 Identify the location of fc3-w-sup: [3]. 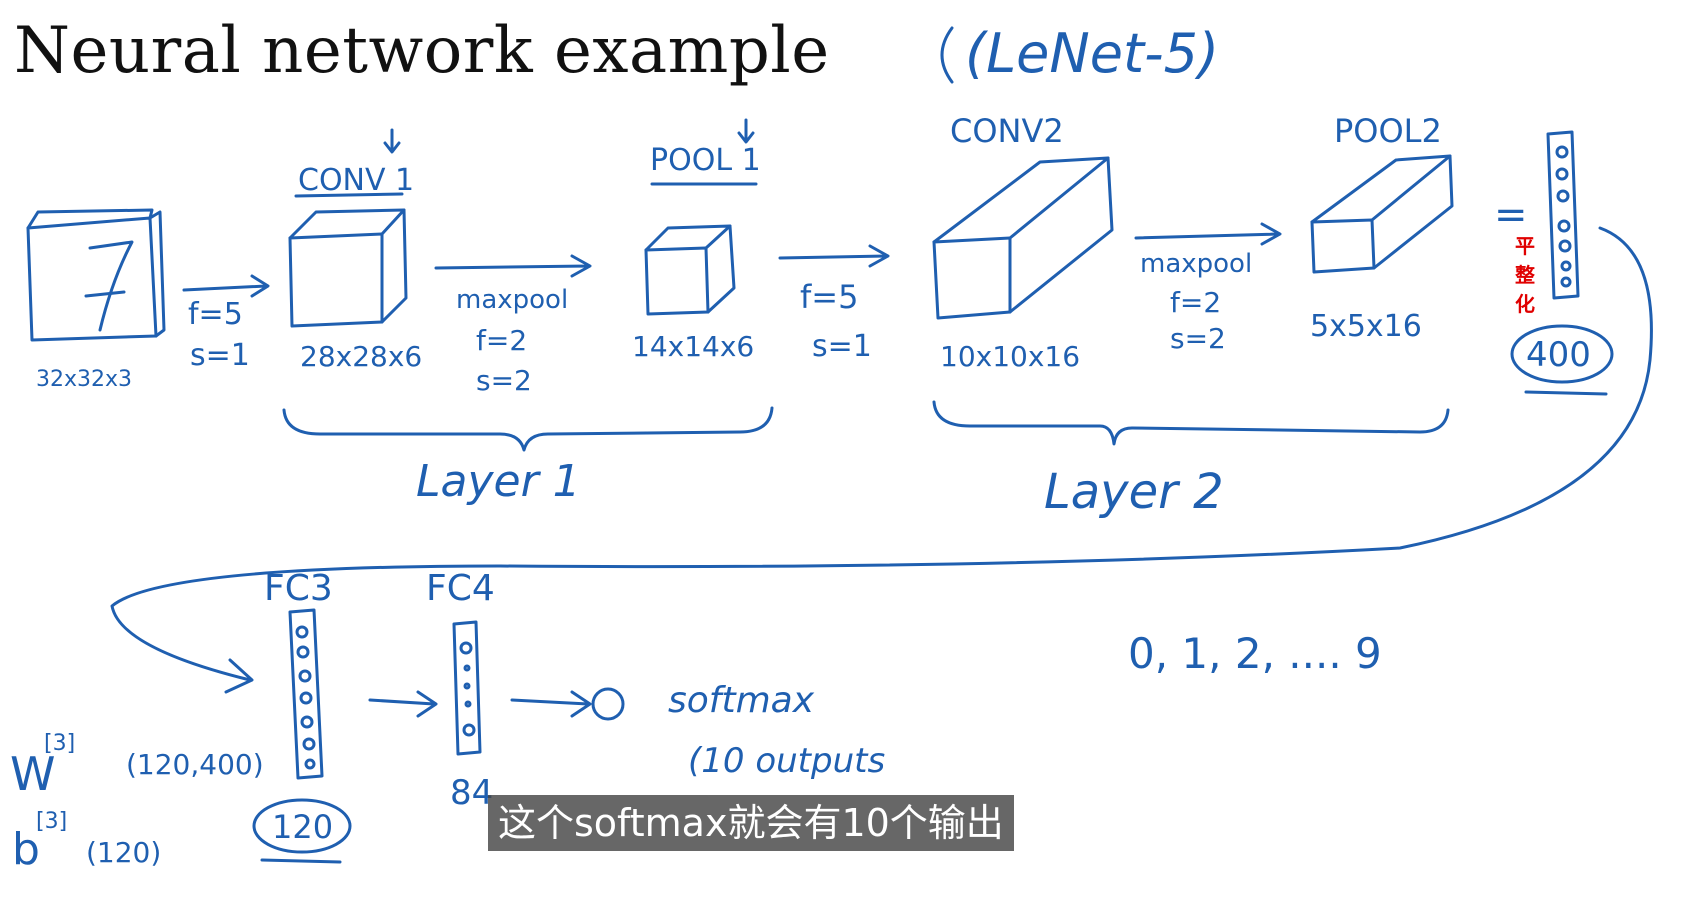
(59, 743).